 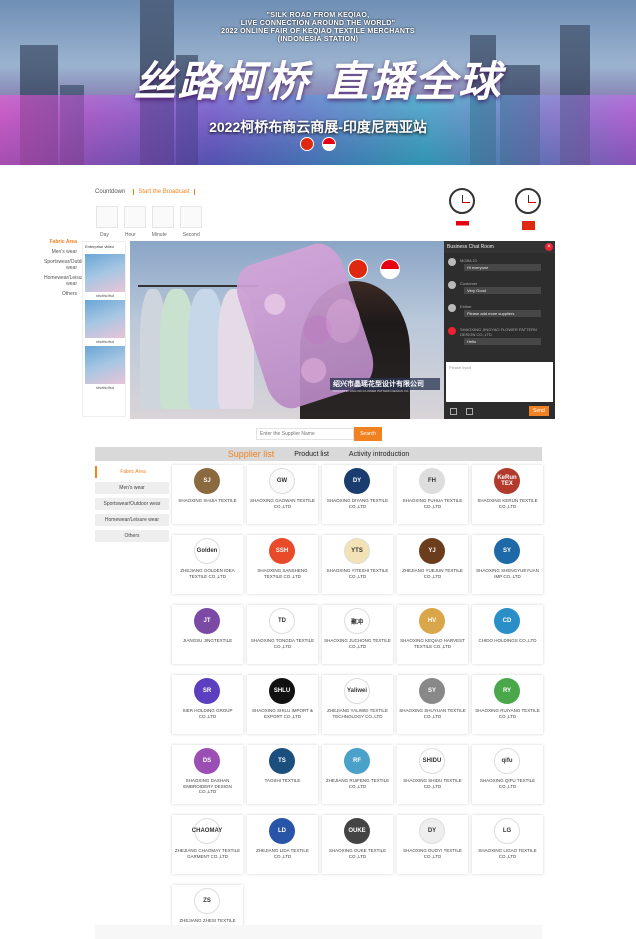 I want to click on banner-chinese-title: 丝路柯桥 直播全球, so click(x=318, y=81).